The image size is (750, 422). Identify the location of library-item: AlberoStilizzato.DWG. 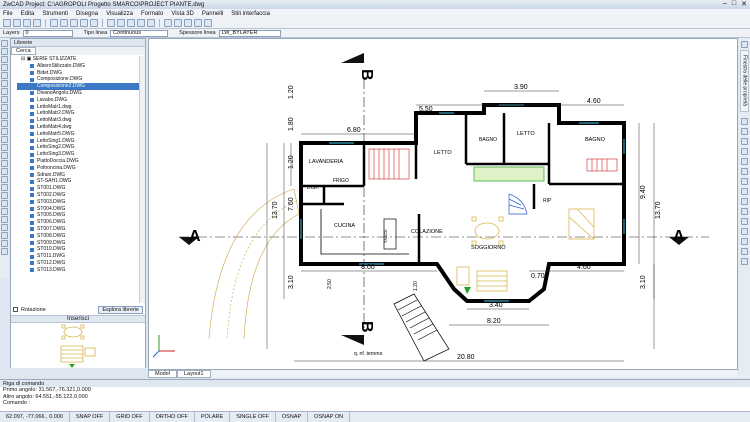
(79, 66).